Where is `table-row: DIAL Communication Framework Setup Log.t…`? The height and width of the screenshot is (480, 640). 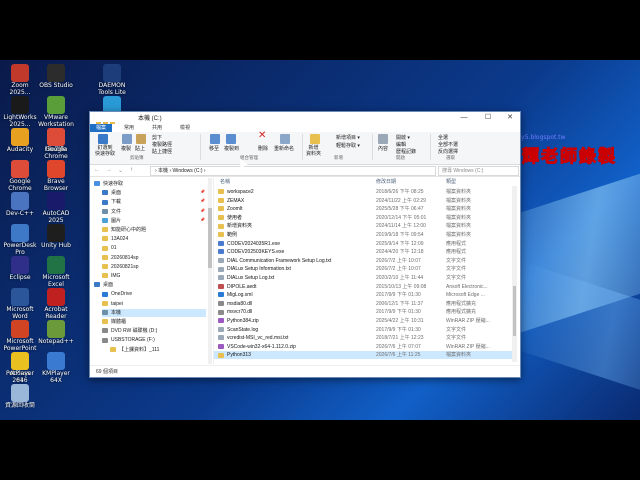 table-row: DIAL Communication Framework Setup Log.t… is located at coordinates (364, 261).